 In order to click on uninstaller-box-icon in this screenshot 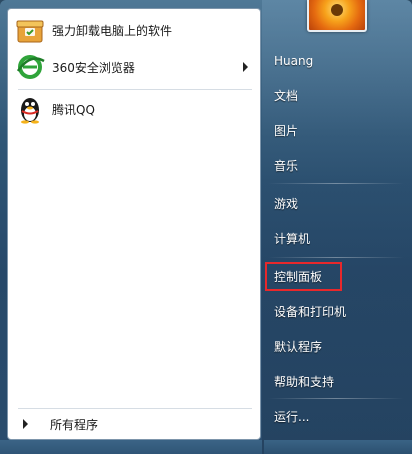, I will do `click(30, 30)`.